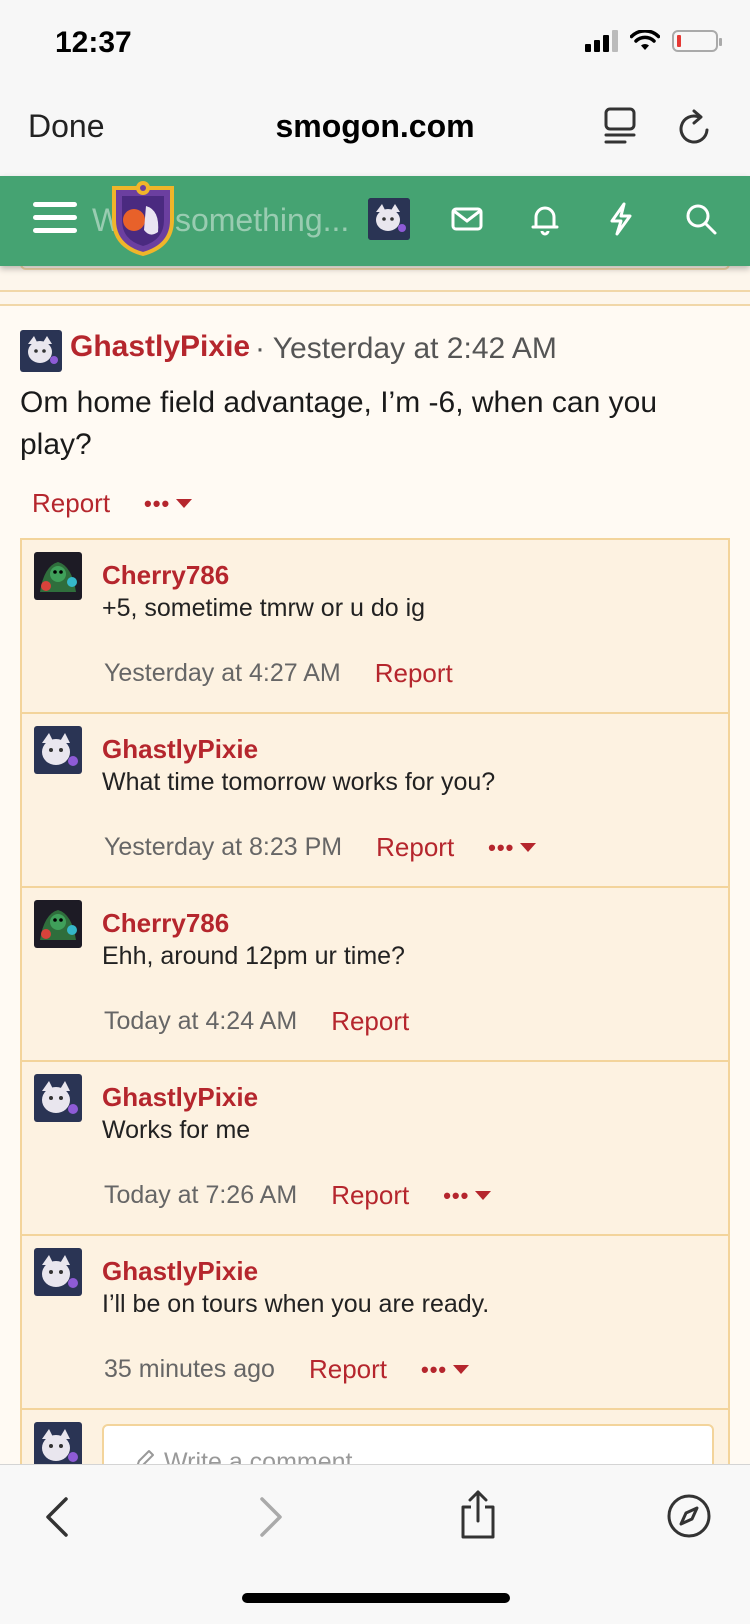  Describe the element at coordinates (189, 1369) in the screenshot. I see `comment-timestamp: 35 minutes ago` at that location.